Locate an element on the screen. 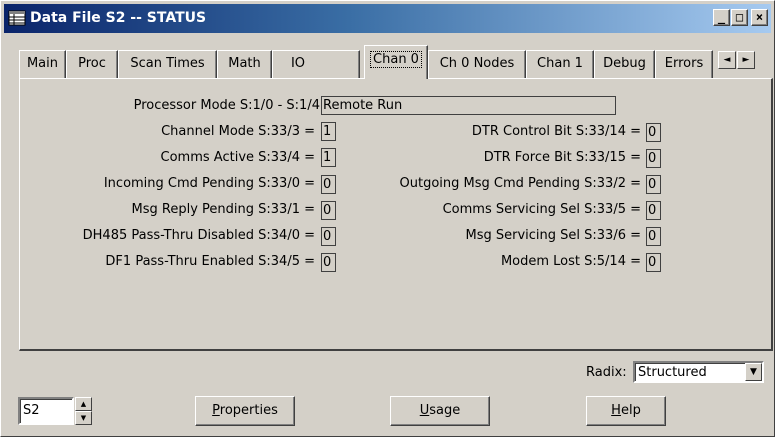 The image size is (775, 437). df1-pass-thru-enabled-label: DF1 Pass-Thru Enabled S:34/5 = is located at coordinates (210, 261).